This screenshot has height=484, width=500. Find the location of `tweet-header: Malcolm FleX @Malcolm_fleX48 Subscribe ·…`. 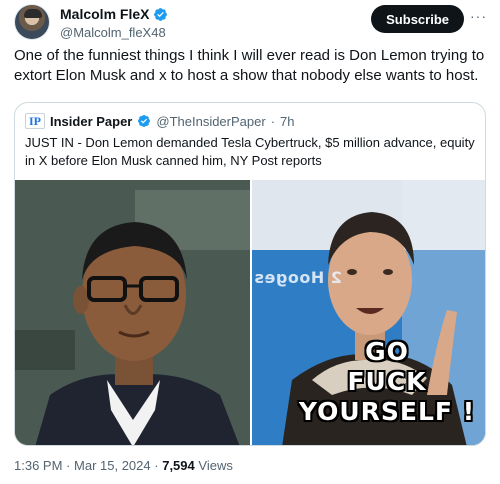

tweet-header: Malcolm FleX @Malcolm_fleX48 Subscribe ·… is located at coordinates (250, 22).